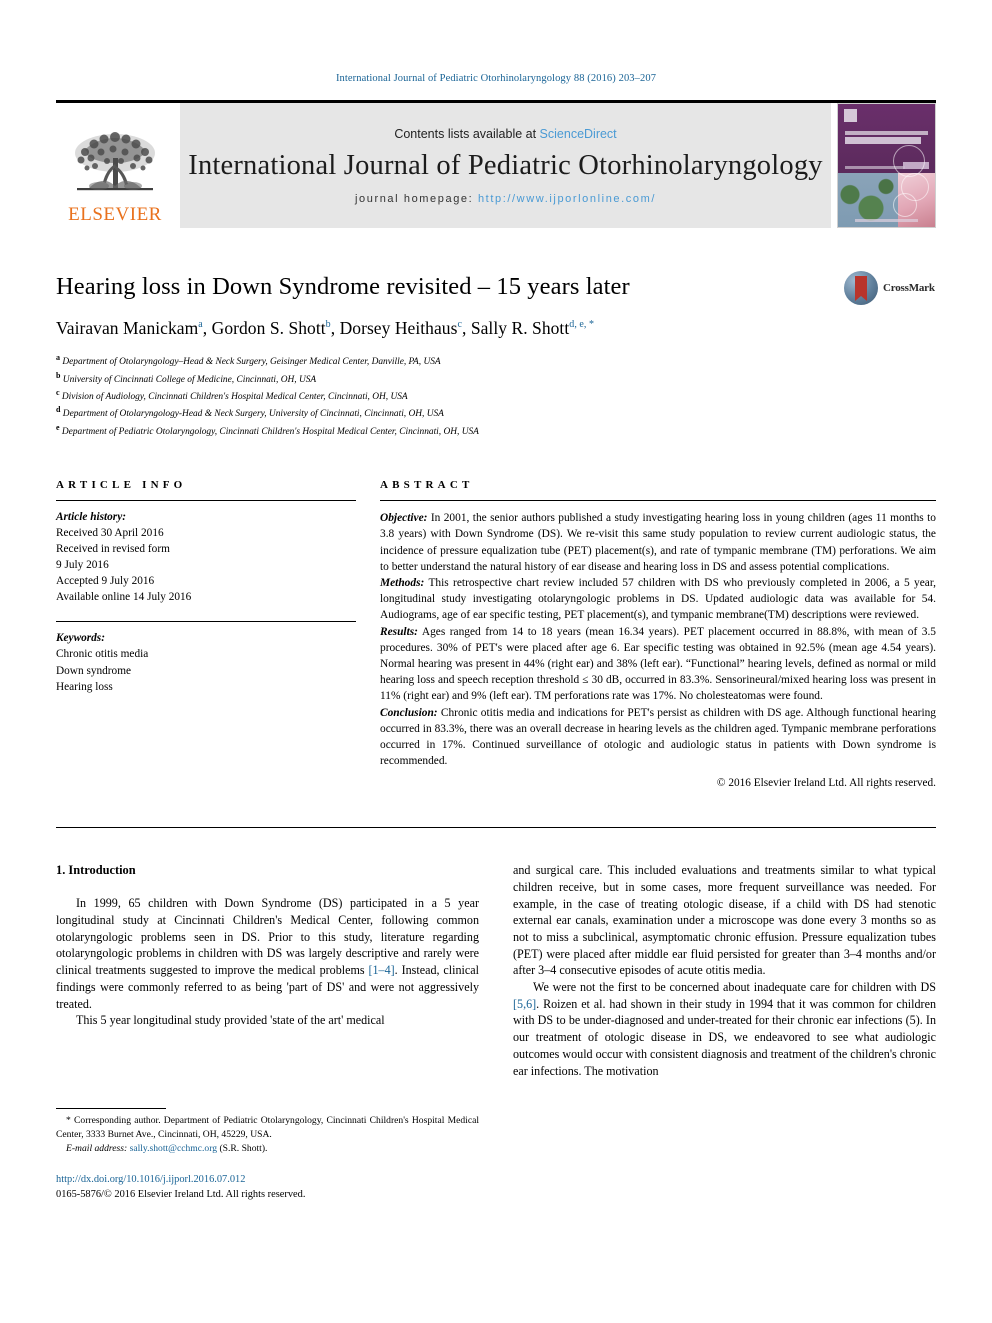  I want to click on article-history-item: Received 30 April 2016, so click(110, 533).